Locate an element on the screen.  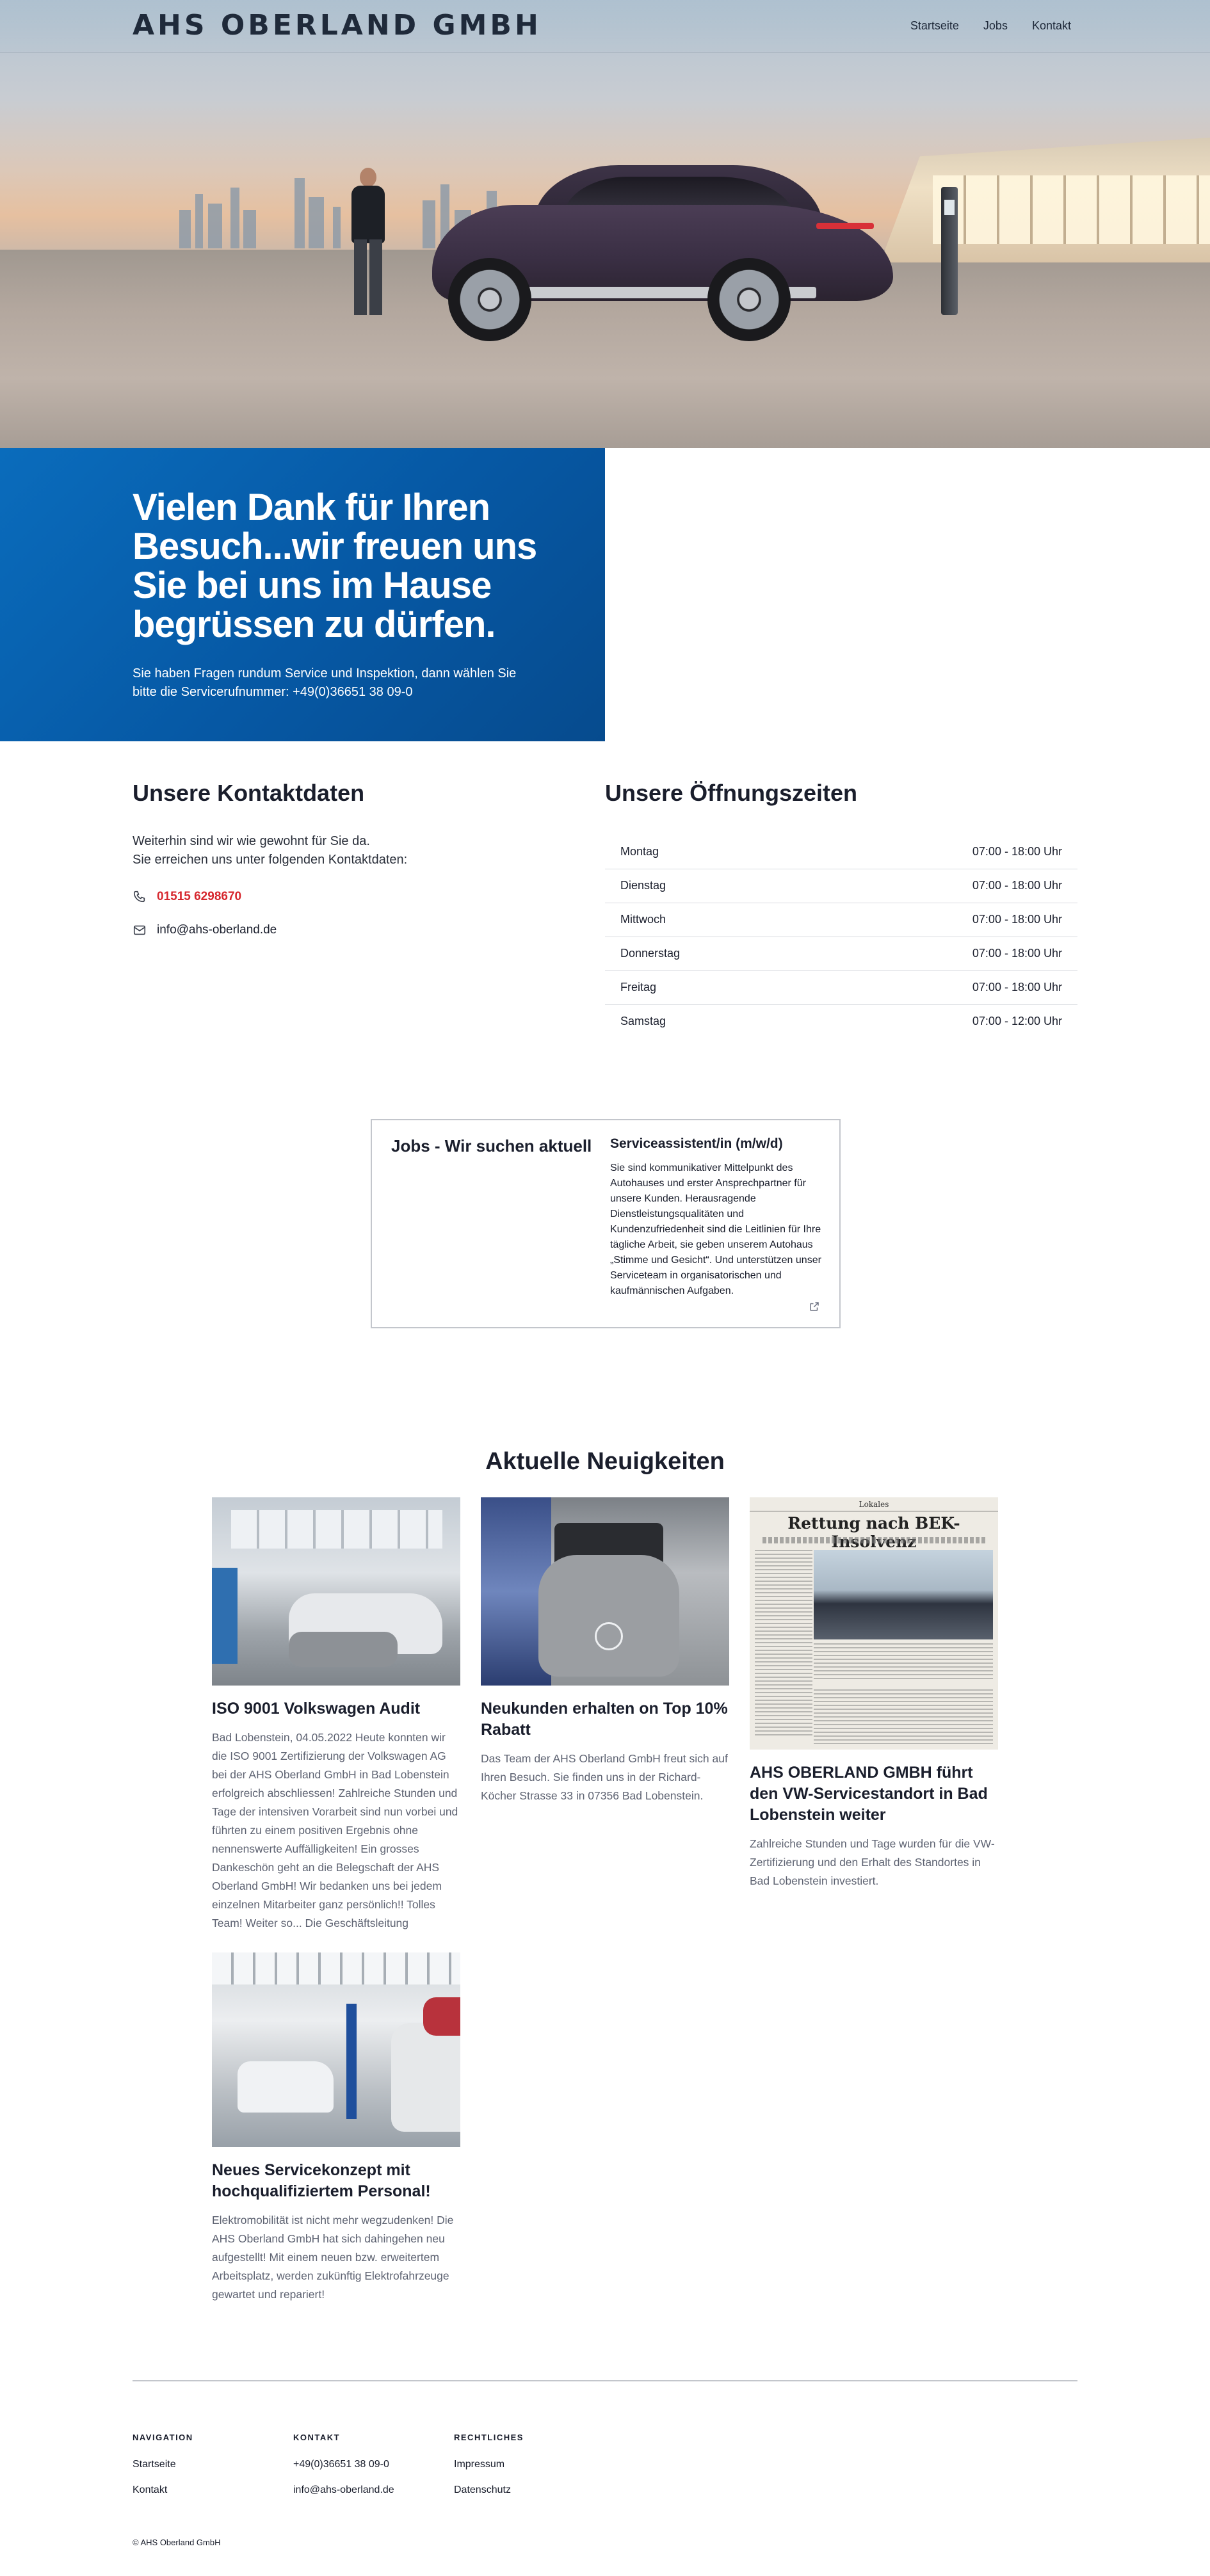
table-row: Montag 07:00 - 18:00 Uhr is located at coordinates (841, 852).